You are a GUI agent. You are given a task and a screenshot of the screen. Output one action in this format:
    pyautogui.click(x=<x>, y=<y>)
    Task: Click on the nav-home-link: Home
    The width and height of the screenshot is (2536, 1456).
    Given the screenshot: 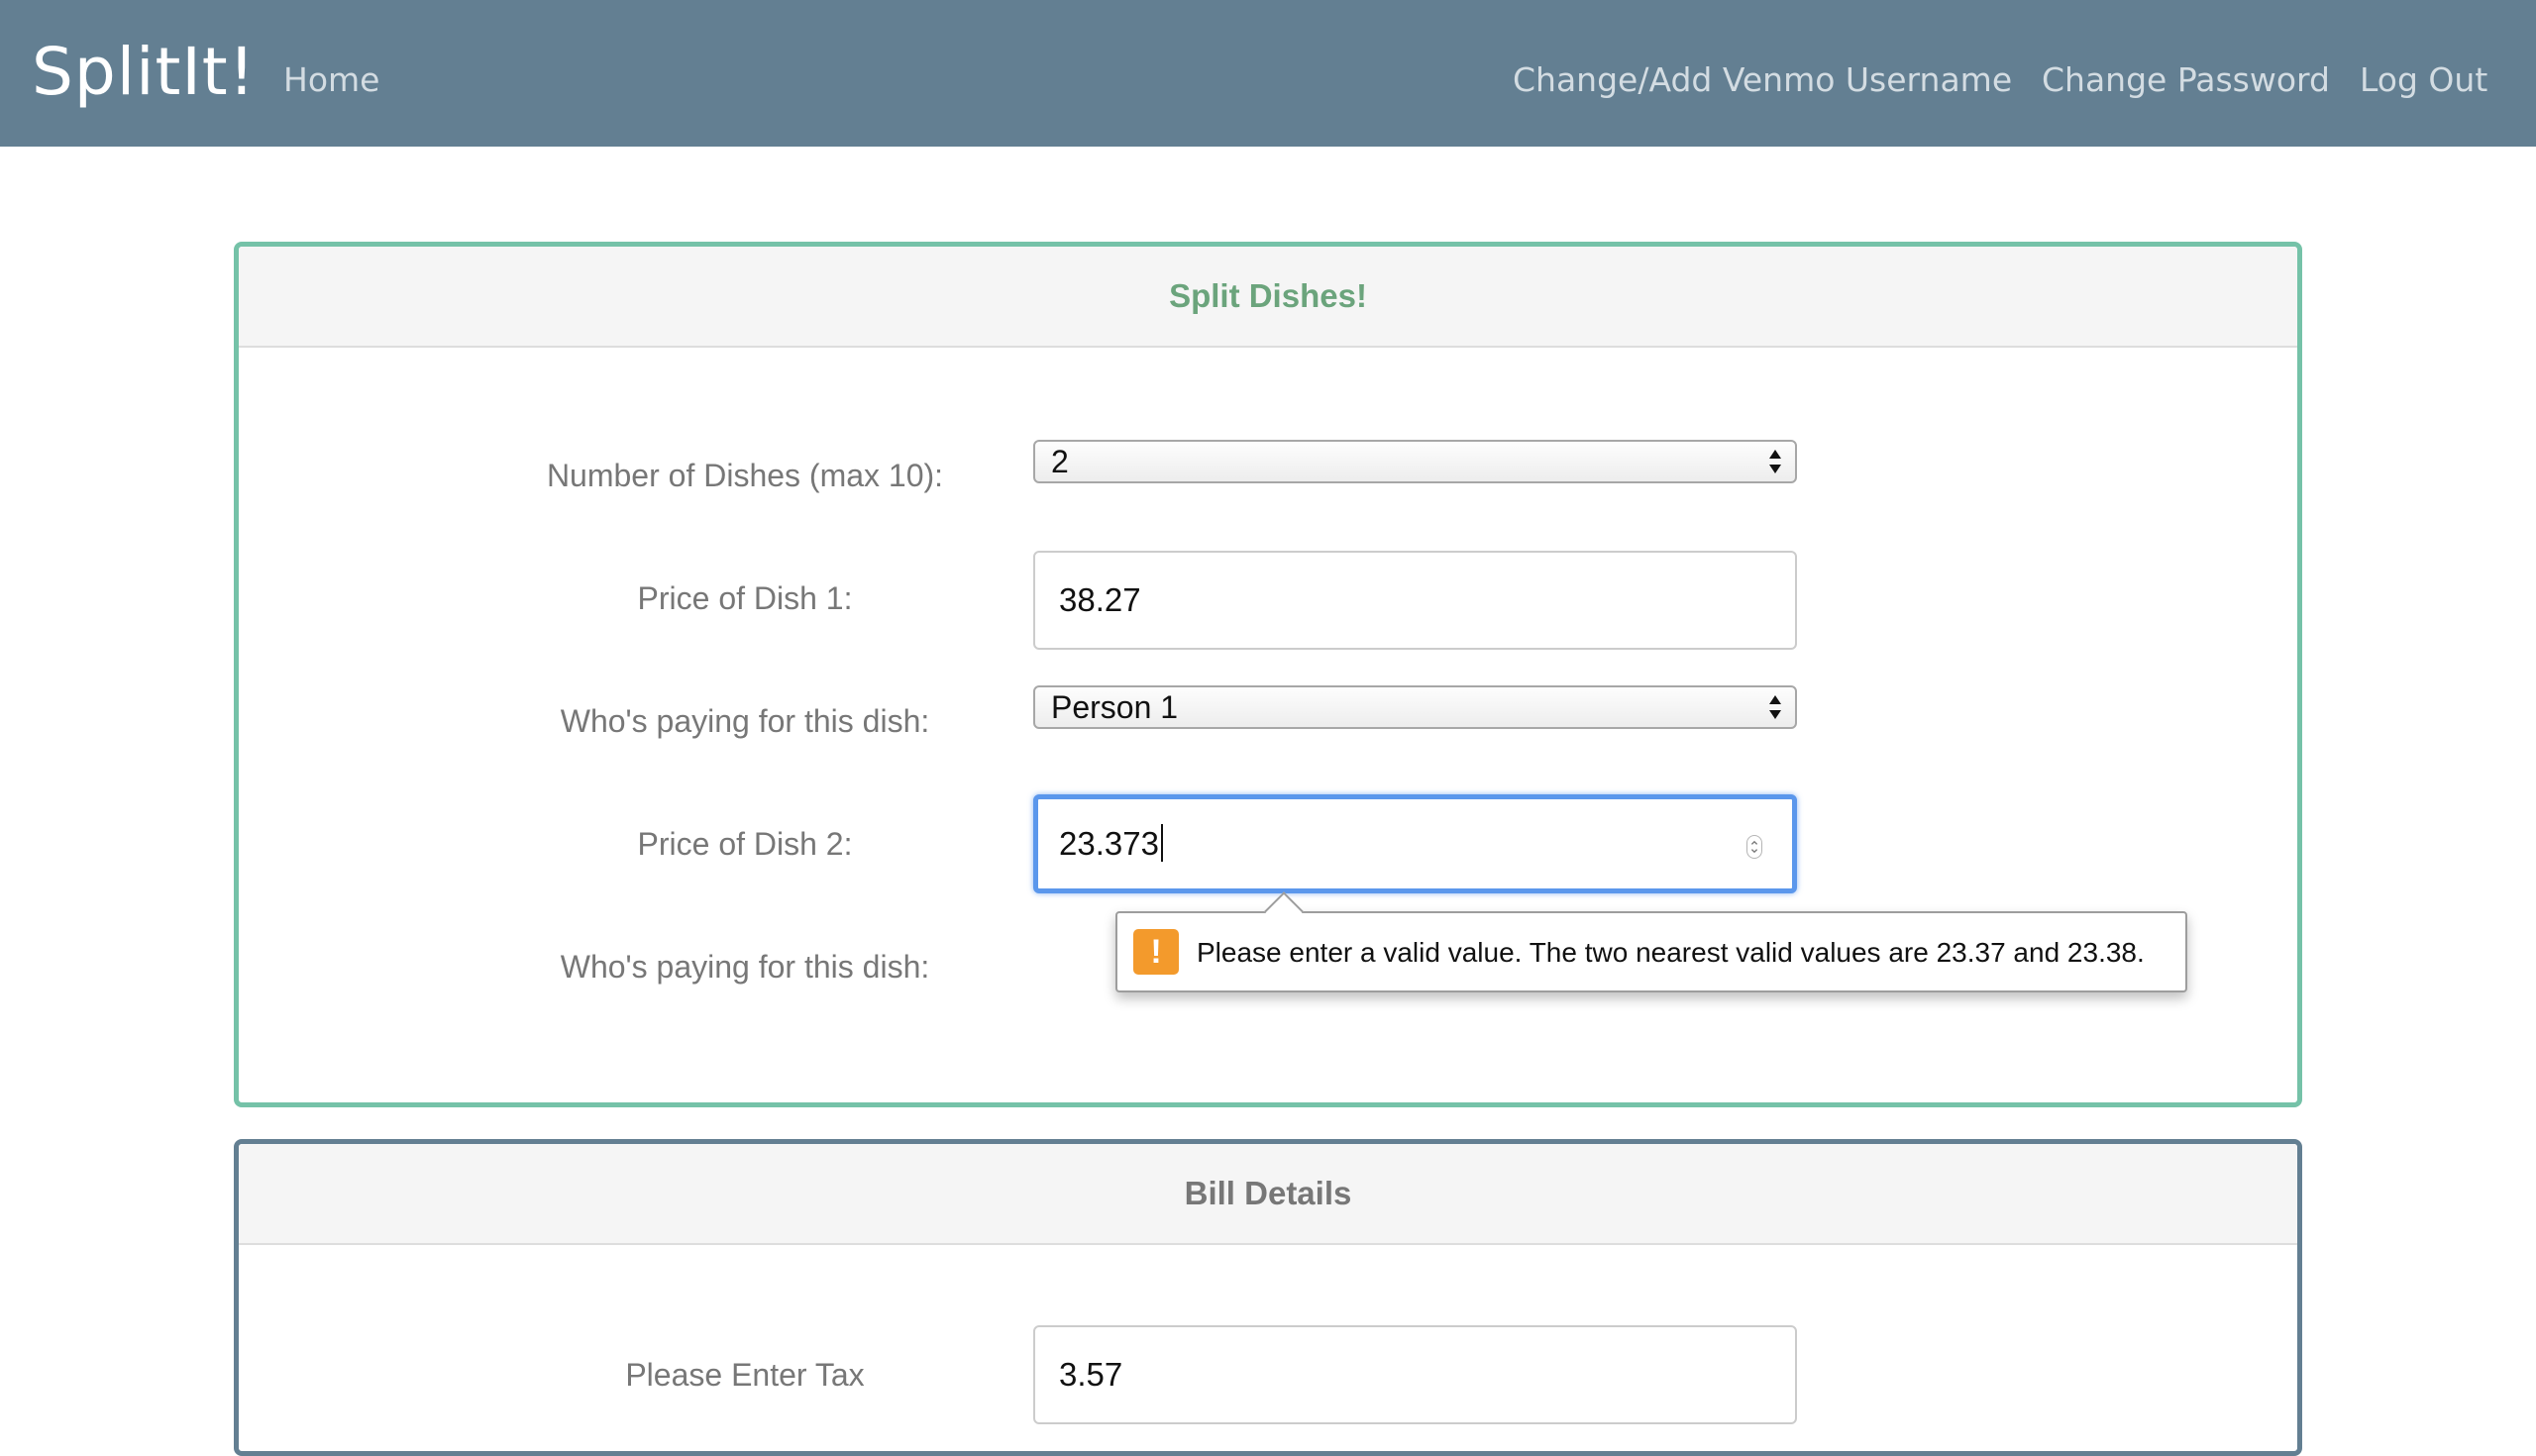 What is the action you would take?
    pyautogui.click(x=331, y=73)
    